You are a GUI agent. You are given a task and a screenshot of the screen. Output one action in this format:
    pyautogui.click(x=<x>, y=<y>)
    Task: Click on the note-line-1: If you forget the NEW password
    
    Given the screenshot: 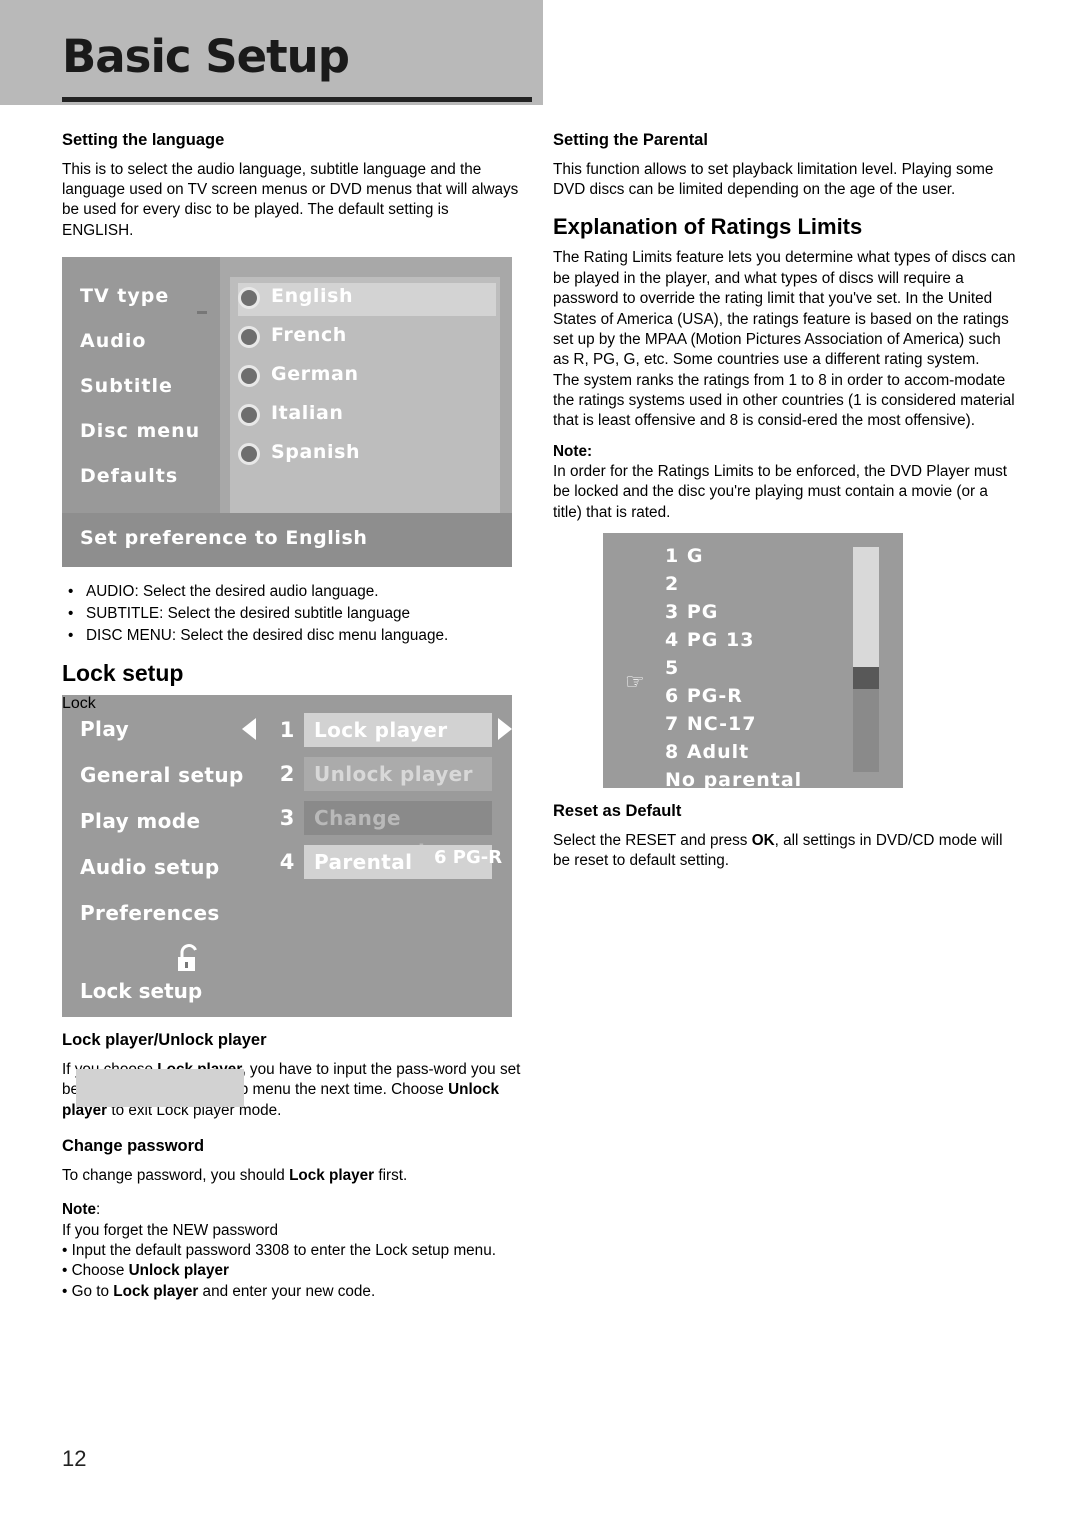 What is the action you would take?
    pyautogui.click(x=170, y=1230)
    